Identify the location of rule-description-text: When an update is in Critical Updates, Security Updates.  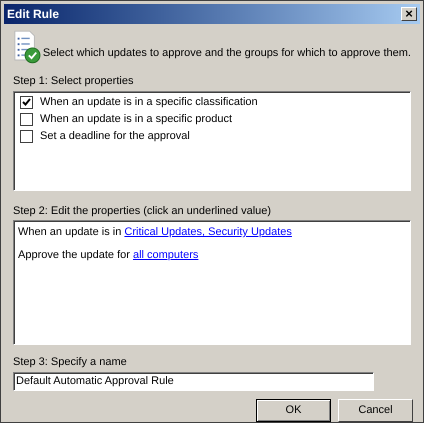
(155, 232).